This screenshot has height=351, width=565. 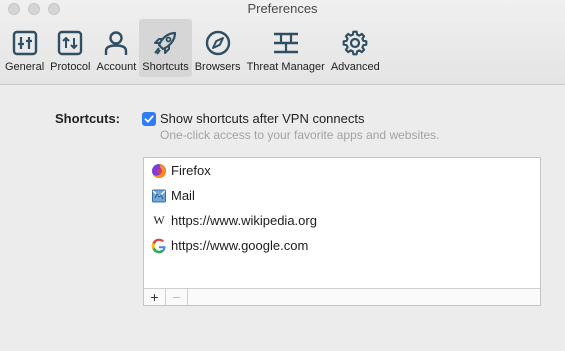 I want to click on gear-icon, so click(x=355, y=43).